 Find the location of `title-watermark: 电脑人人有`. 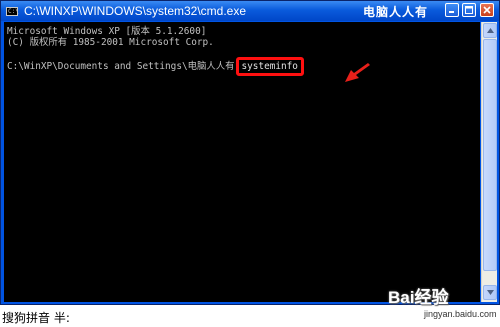

title-watermark: 电脑人人有 is located at coordinates (396, 12).